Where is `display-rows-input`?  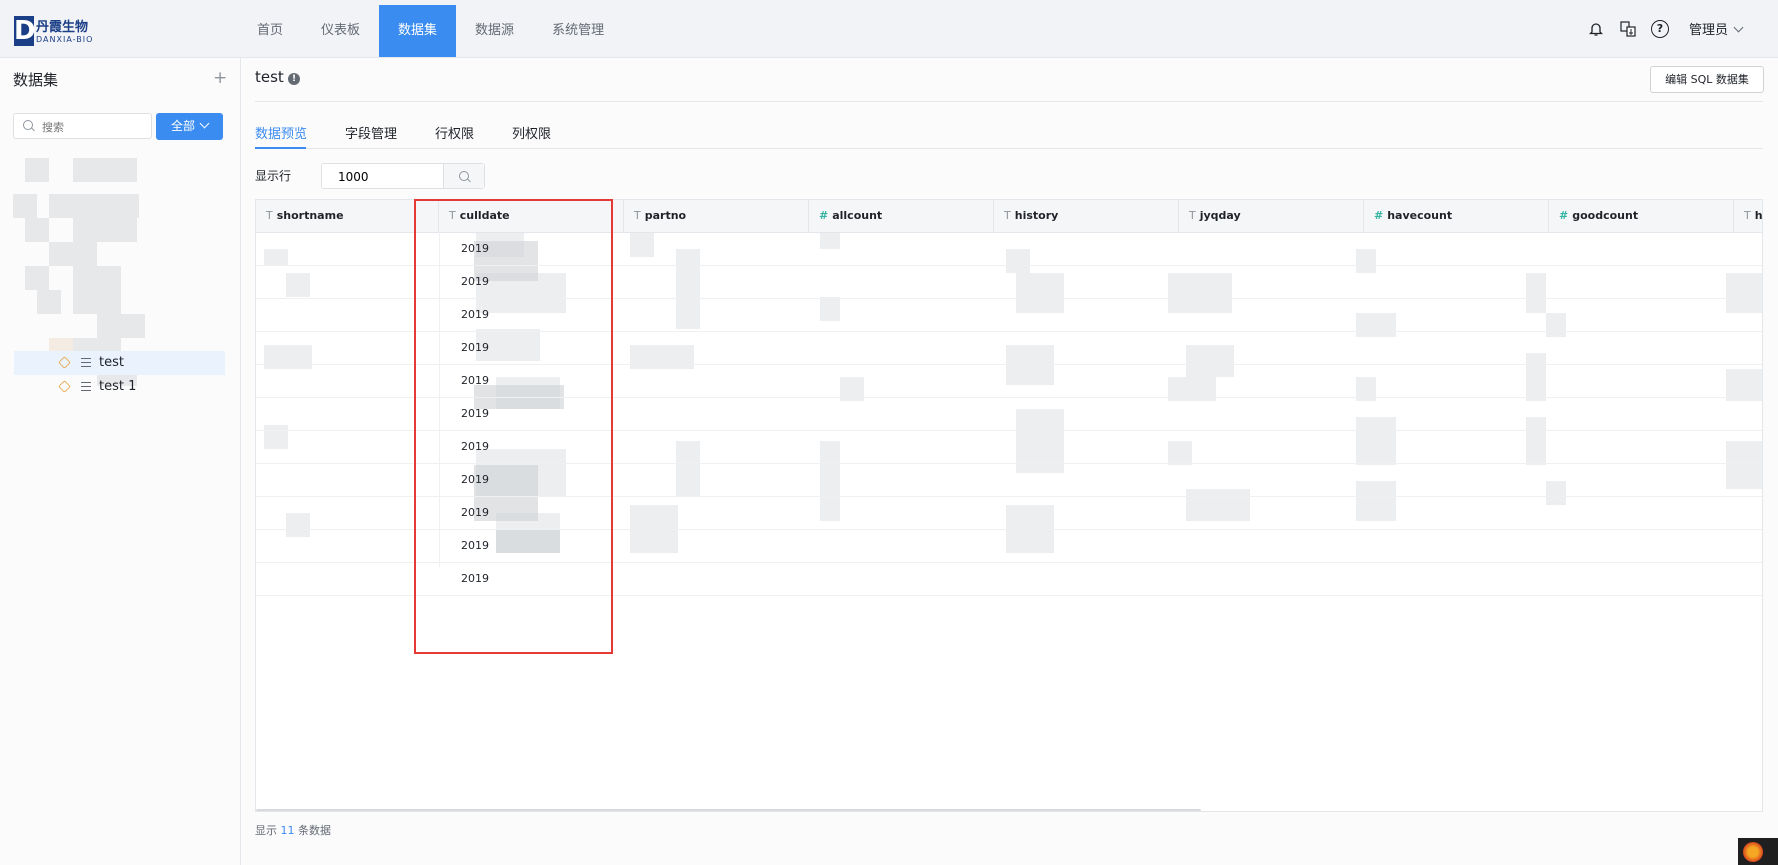 display-rows-input is located at coordinates (388, 177).